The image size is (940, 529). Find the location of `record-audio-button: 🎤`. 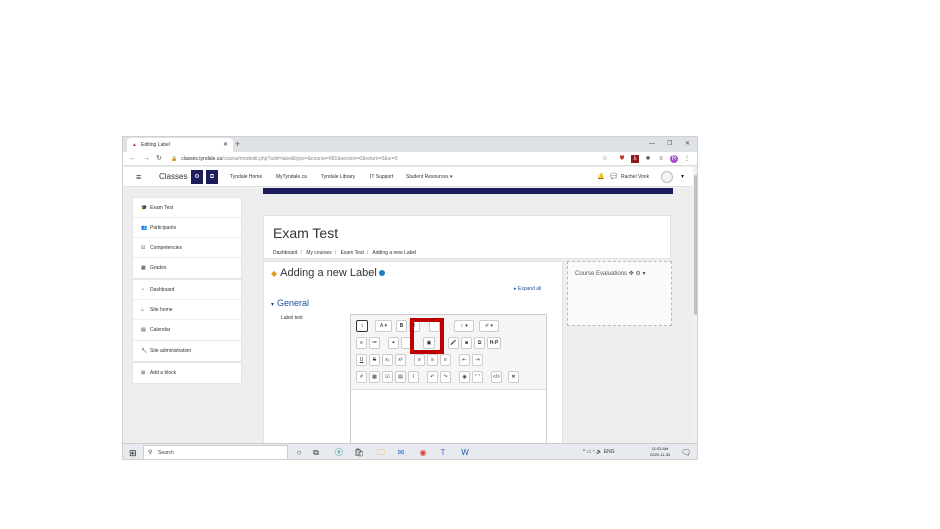

record-audio-button: 🎤 is located at coordinates (453, 343).